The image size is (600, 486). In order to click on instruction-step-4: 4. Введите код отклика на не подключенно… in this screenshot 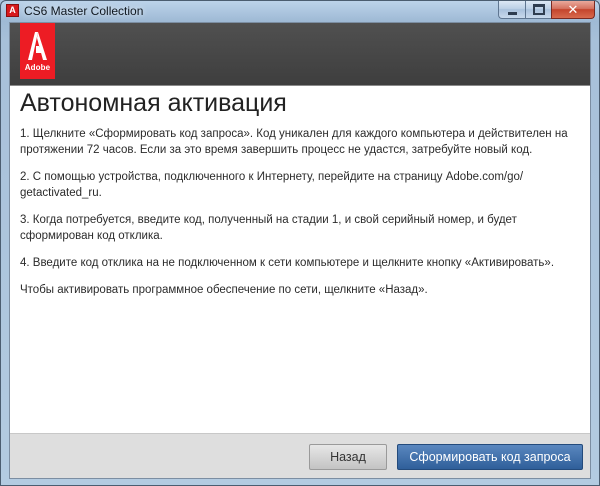, I will do `click(287, 263)`.